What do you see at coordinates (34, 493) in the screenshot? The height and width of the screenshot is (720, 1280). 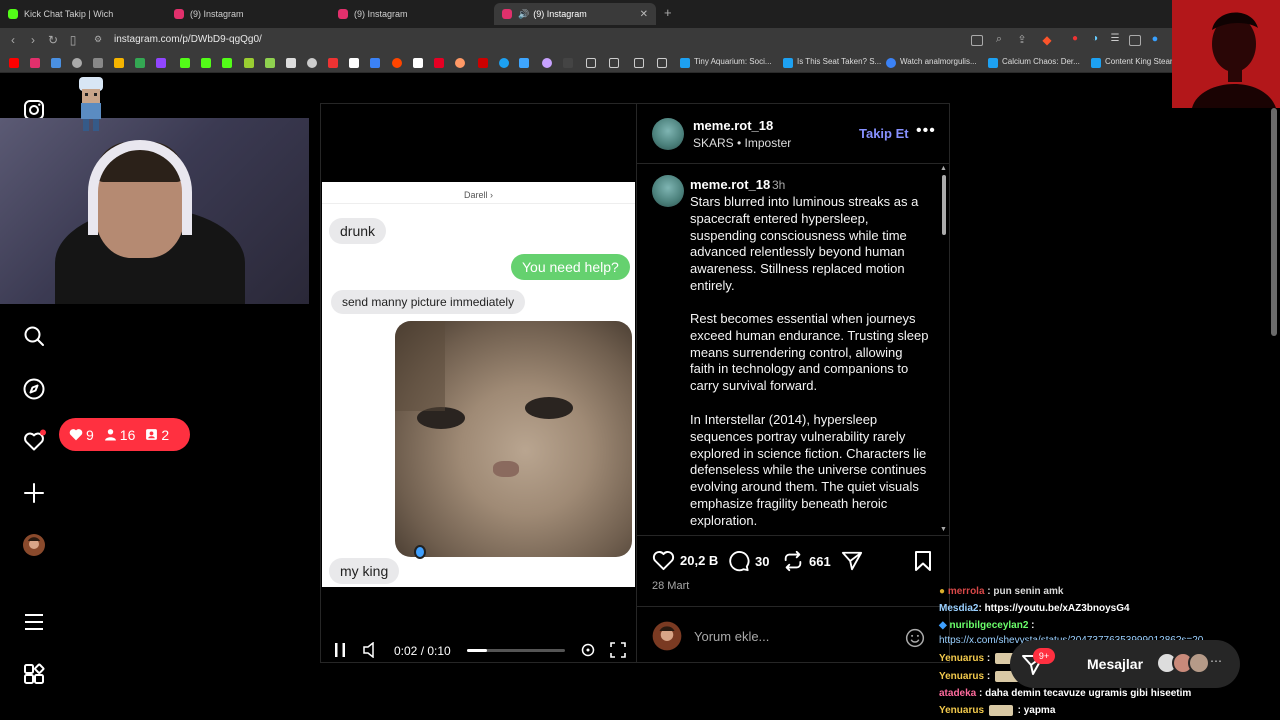 I see `create-plus-icon` at bounding box center [34, 493].